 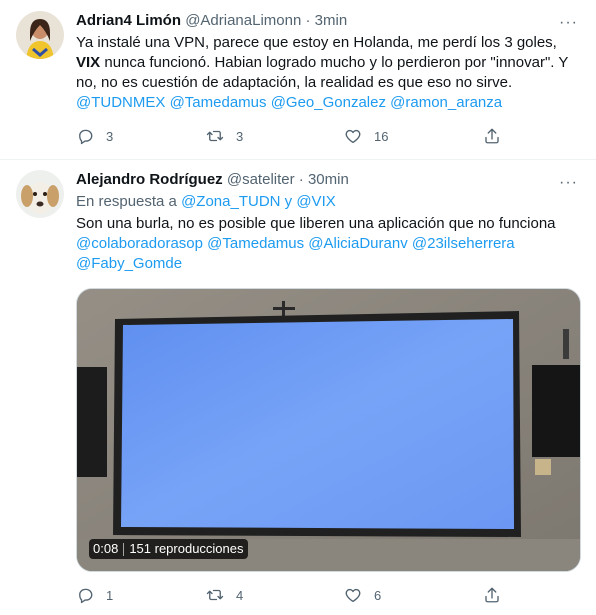 I want to click on tweet-header: Alejandro Rodríguez @sateliter · 30min, so click(x=328, y=180).